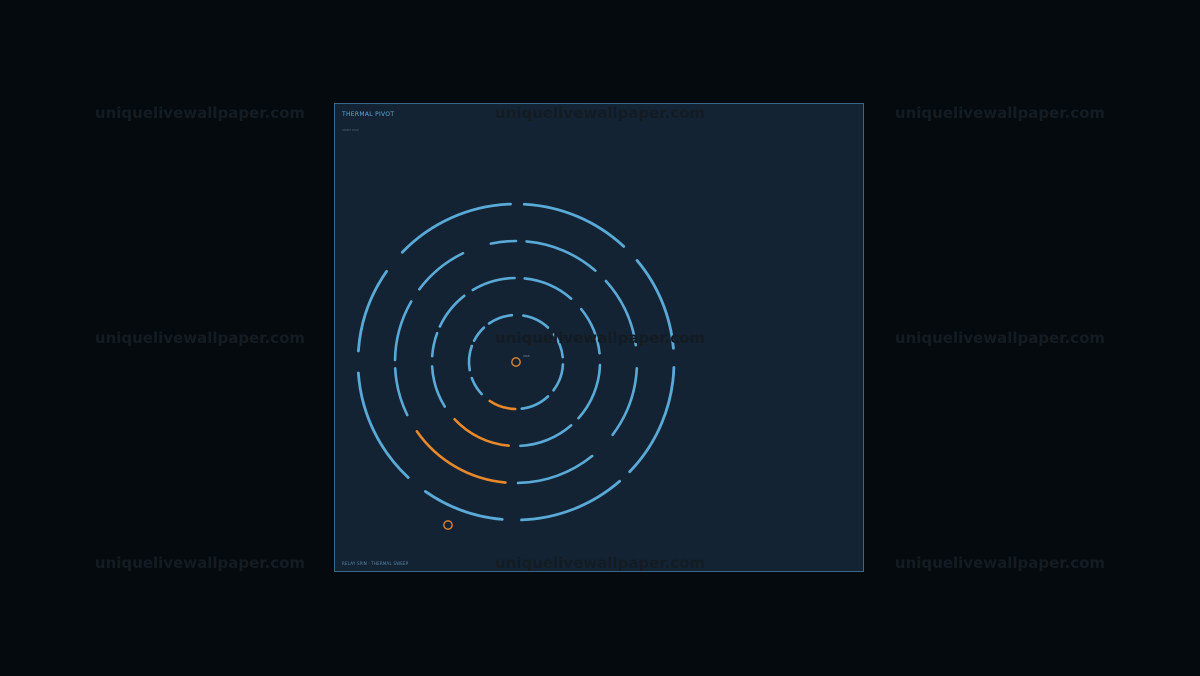 The height and width of the screenshot is (676, 1200). Describe the element at coordinates (502, 405) in the screenshot. I see `ring-1-highlight-segment` at that location.